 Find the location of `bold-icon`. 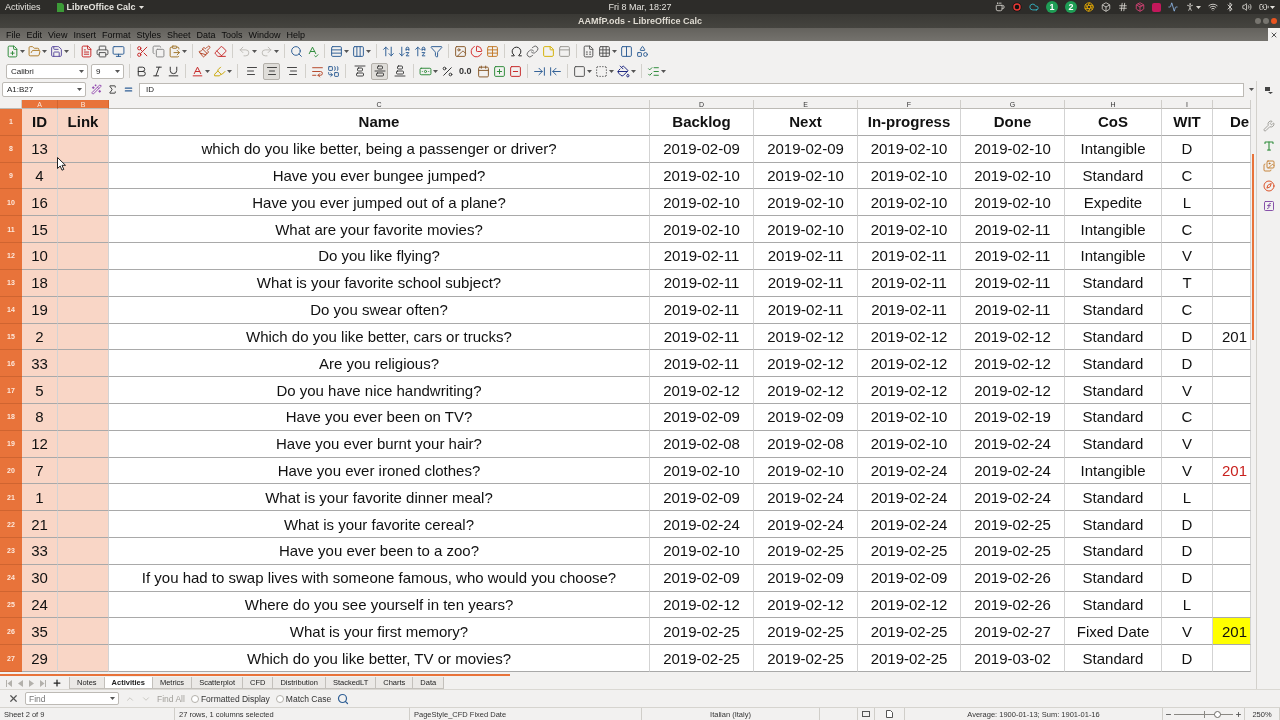

bold-icon is located at coordinates (141, 71).